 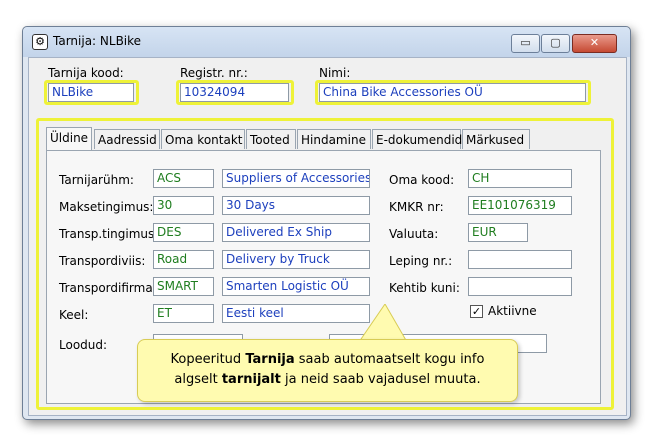 What do you see at coordinates (594, 43) in the screenshot?
I see `close-button: ✕` at bounding box center [594, 43].